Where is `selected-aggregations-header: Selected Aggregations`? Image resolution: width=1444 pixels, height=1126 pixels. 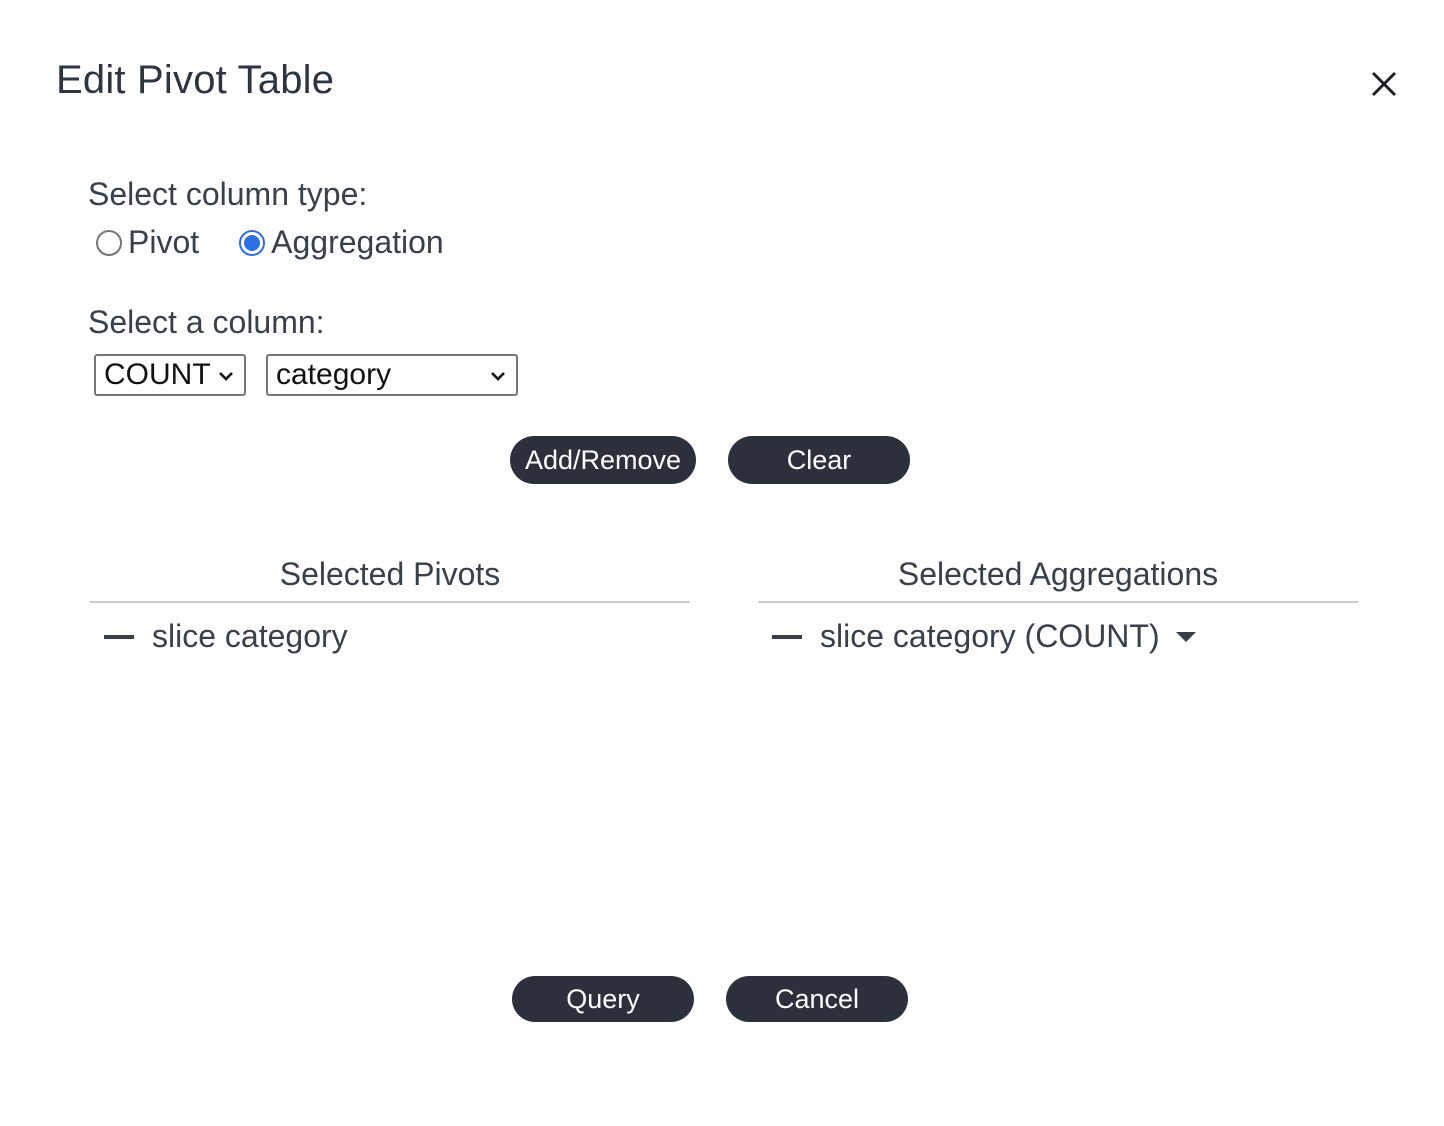
selected-aggregations-header: Selected Aggregations is located at coordinates (1058, 579).